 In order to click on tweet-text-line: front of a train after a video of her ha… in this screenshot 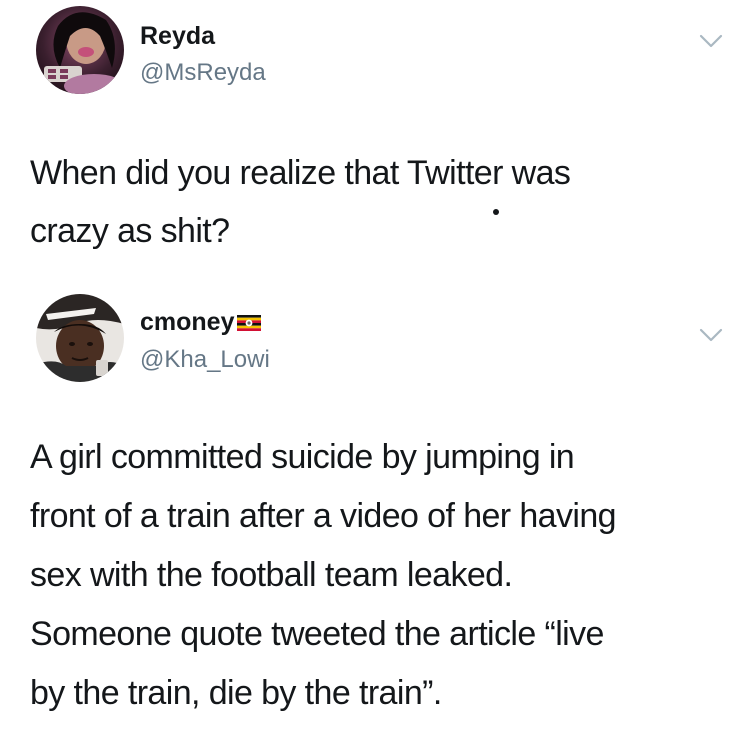, I will do `click(323, 516)`.